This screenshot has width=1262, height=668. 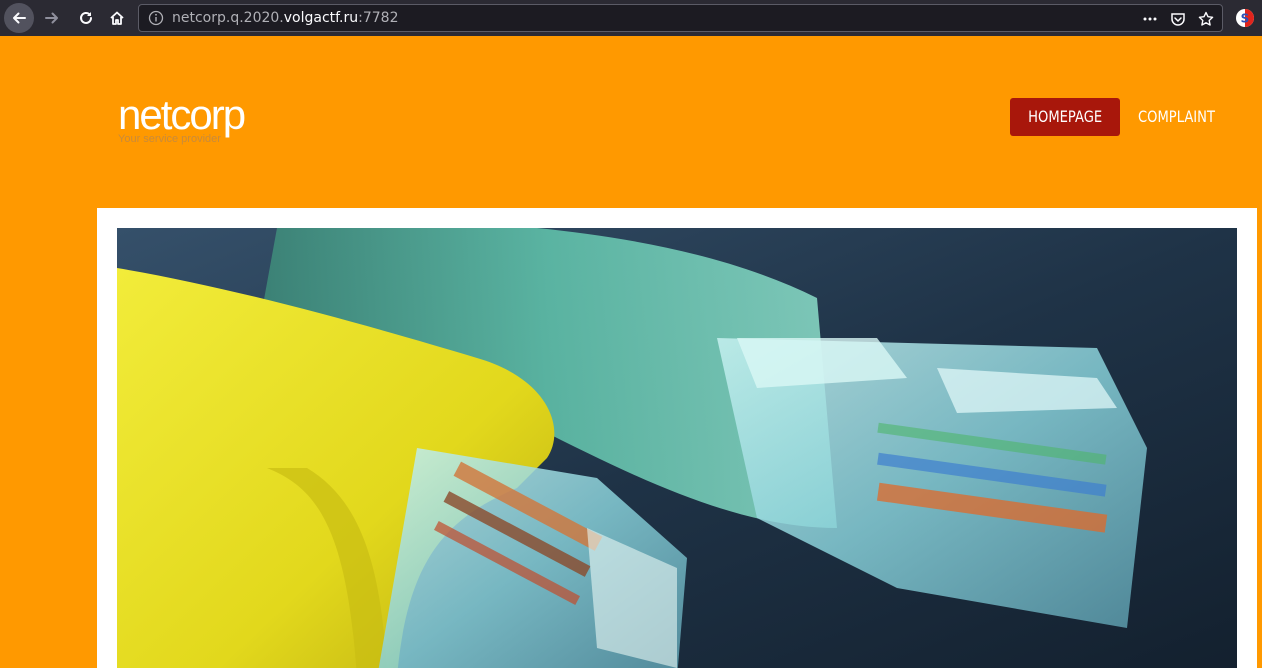 I want to click on url-text: netcorp.q.2020.volgactf.ru:7782, so click(x=285, y=18).